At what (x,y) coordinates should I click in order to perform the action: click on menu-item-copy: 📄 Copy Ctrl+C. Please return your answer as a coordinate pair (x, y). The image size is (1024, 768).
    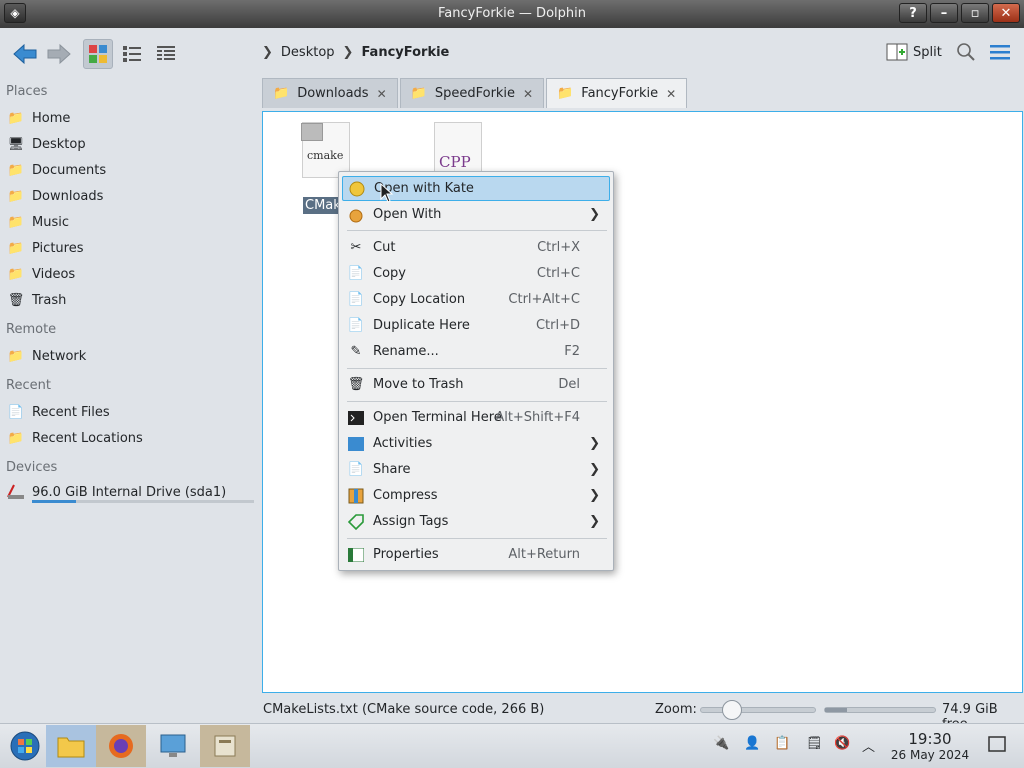
    Looking at the image, I should click on (476, 273).